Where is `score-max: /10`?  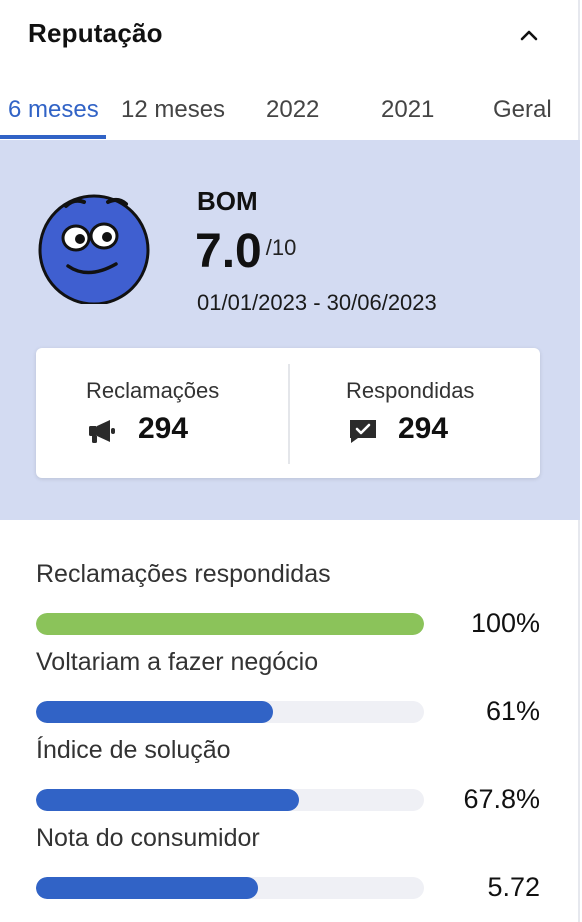
score-max: /10 is located at coordinates (281, 247).